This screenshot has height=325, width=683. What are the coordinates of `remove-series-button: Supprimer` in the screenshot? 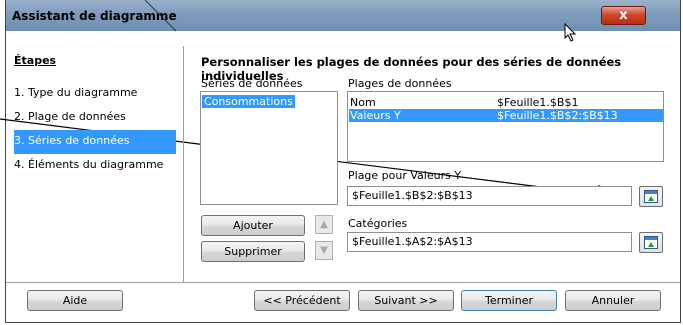 It's located at (253, 251).